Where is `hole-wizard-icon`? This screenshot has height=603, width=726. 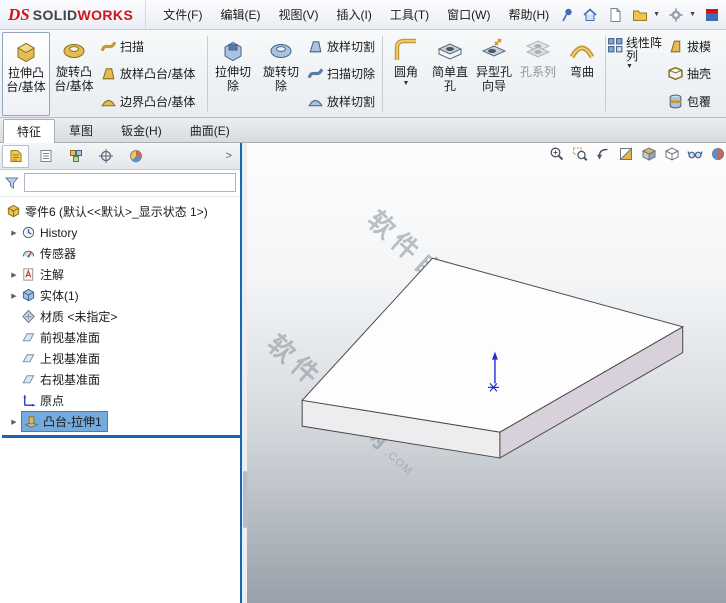
hole-wizard-icon is located at coordinates (494, 50).